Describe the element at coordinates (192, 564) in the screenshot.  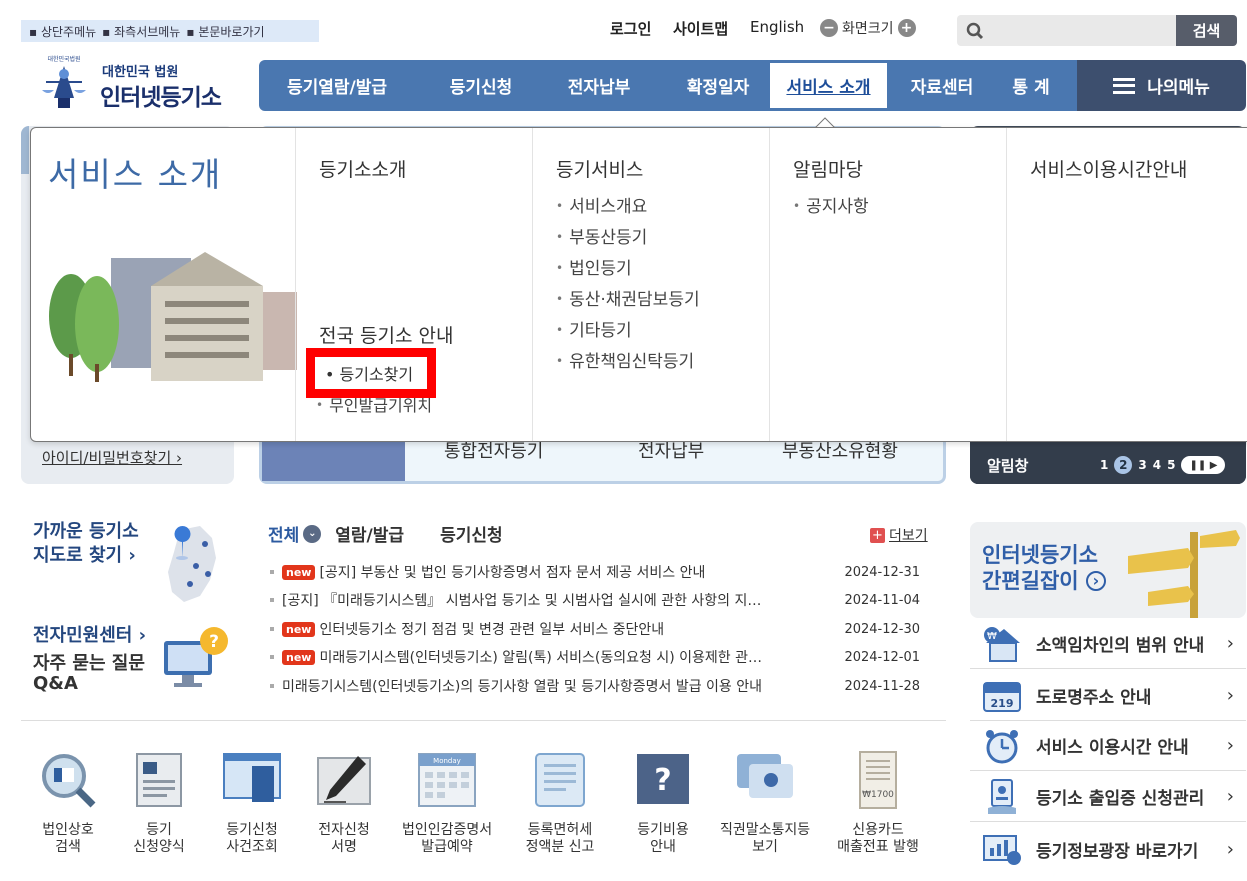
I see `korea-map-icon` at that location.